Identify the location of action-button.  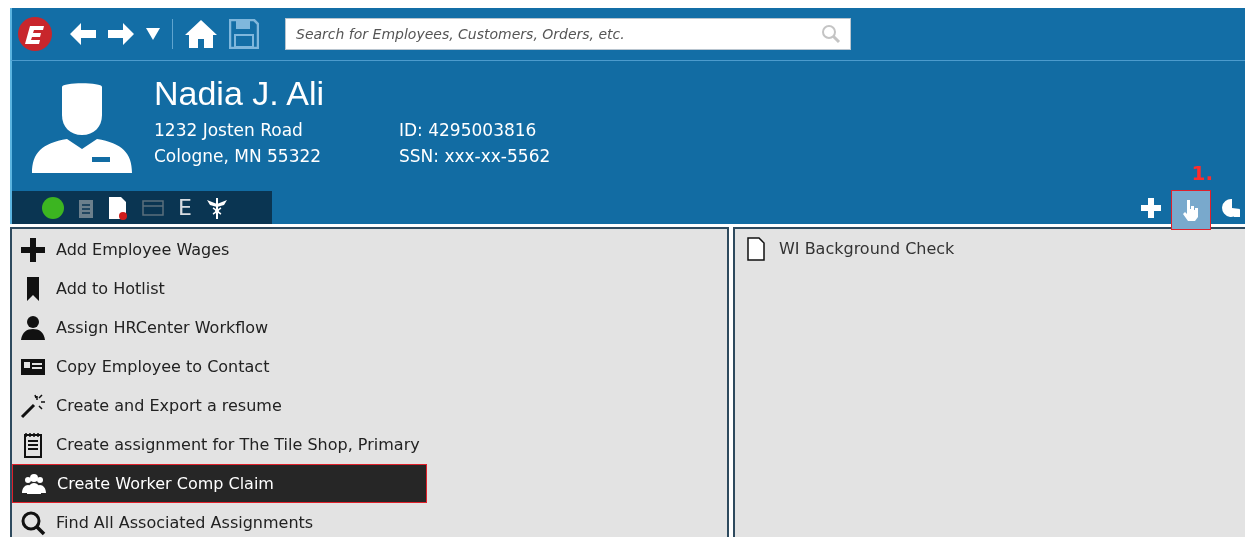
(1191, 209).